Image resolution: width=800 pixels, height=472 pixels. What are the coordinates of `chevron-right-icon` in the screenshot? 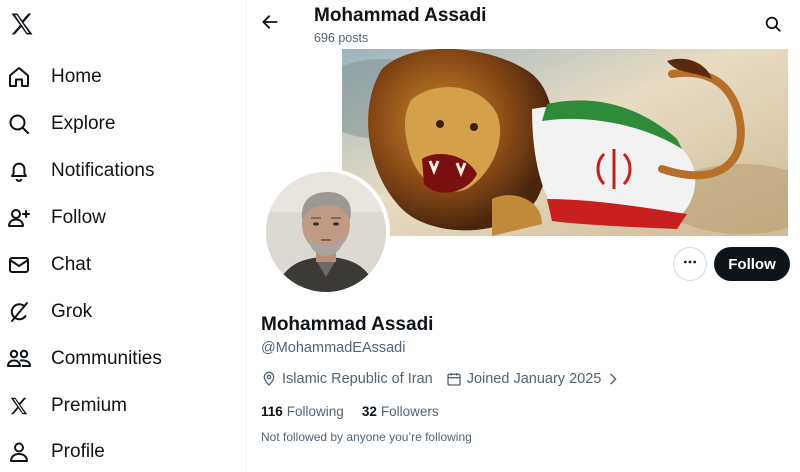 It's located at (613, 379).